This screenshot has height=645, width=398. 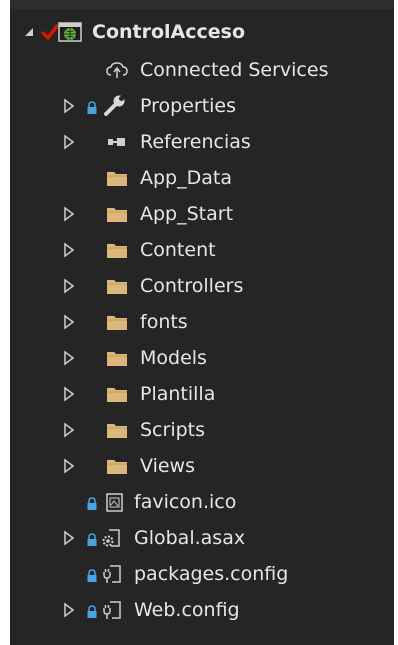 I want to click on tree-item-web-config: Web.config, so click(x=202, y=610).